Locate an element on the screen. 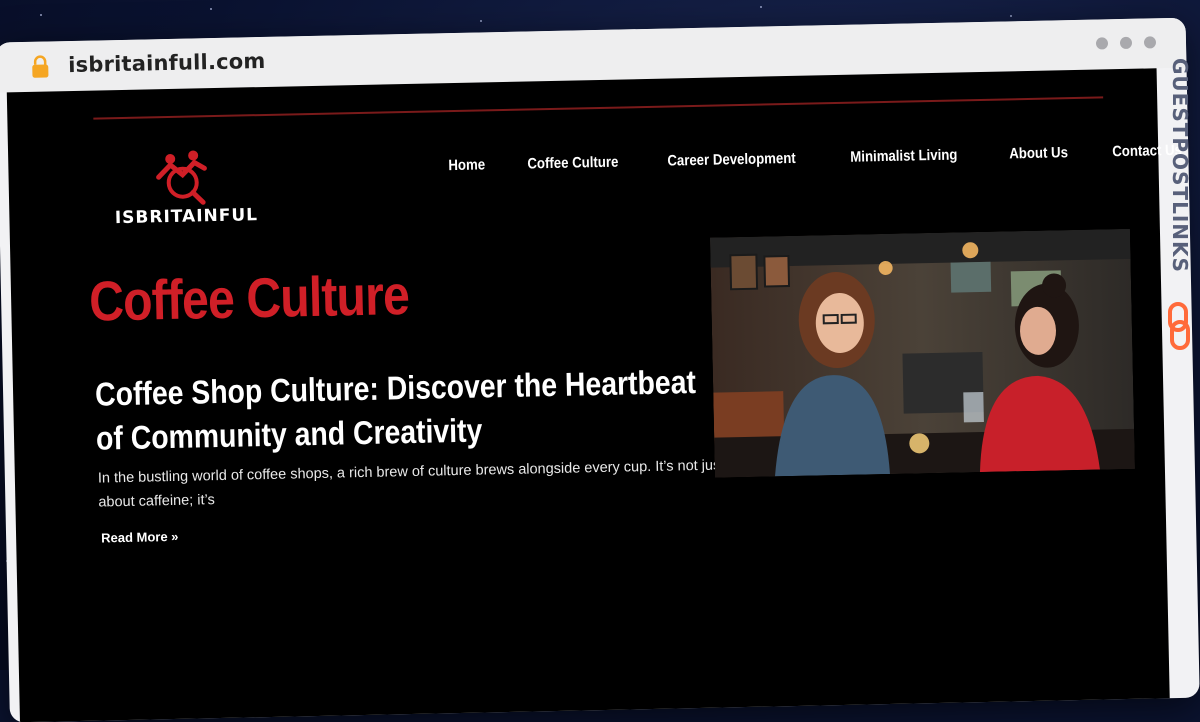  nav-career-development: Career Development is located at coordinates (731, 160).